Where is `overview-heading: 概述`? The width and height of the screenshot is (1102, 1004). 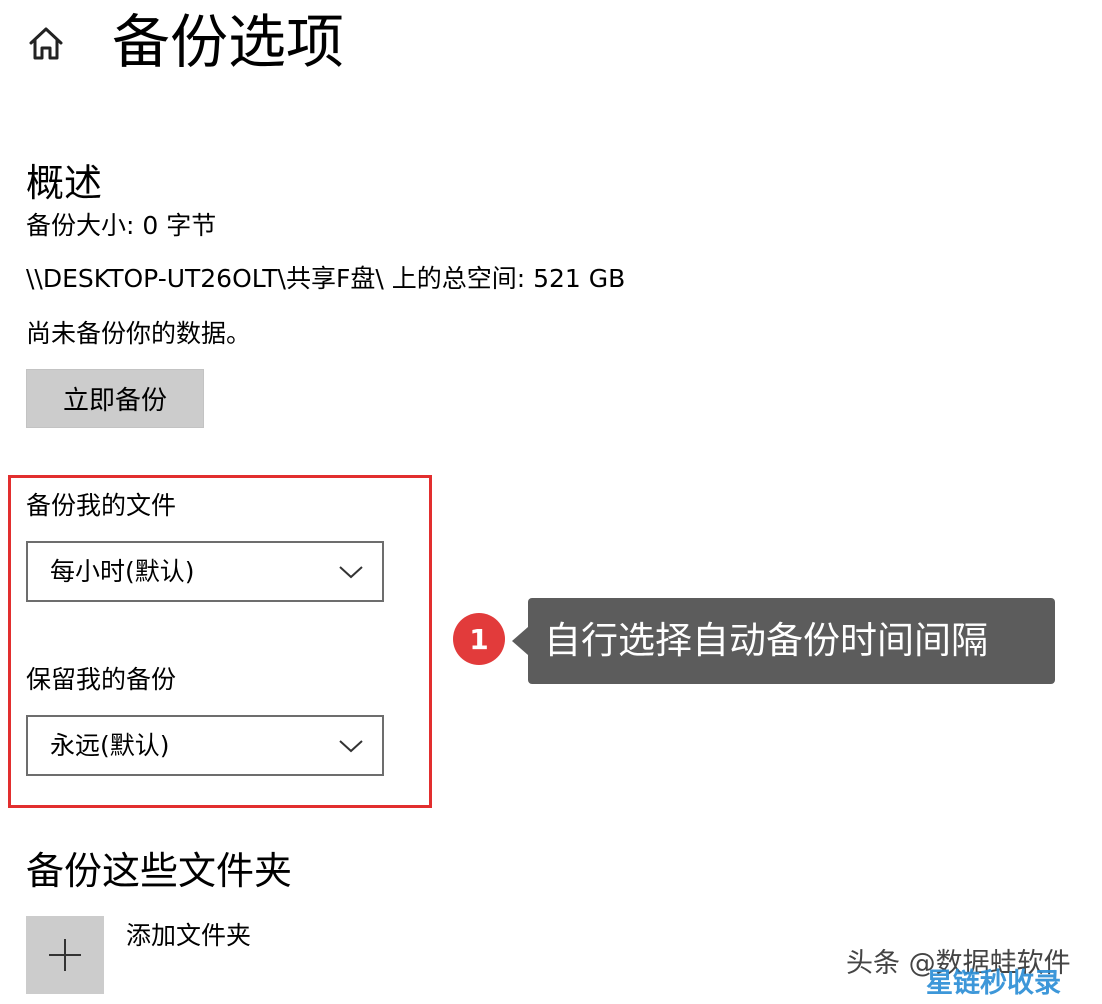
overview-heading: 概述 is located at coordinates (64, 183).